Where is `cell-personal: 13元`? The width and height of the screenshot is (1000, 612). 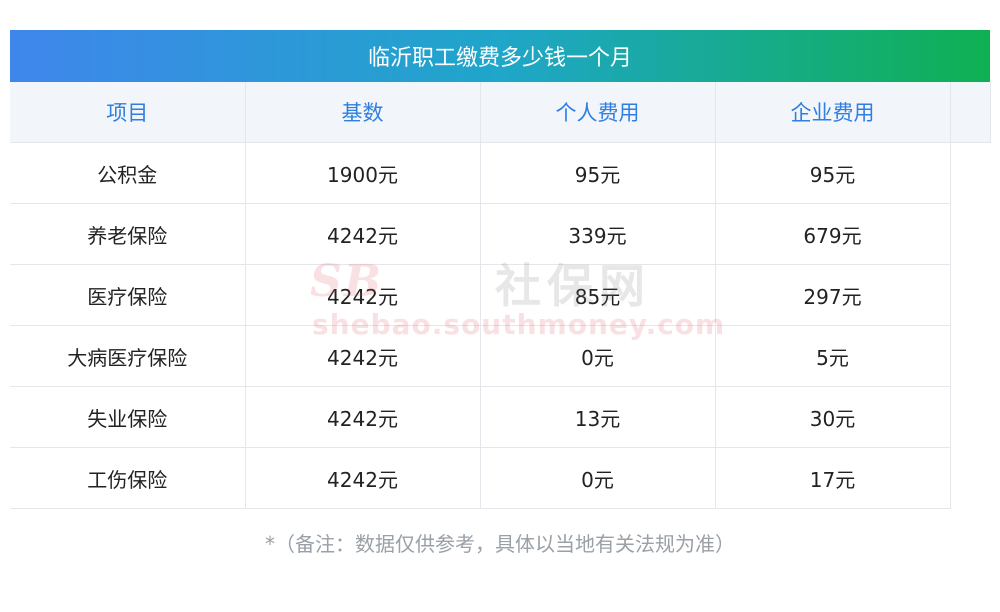
cell-personal: 13元 is located at coordinates (598, 417).